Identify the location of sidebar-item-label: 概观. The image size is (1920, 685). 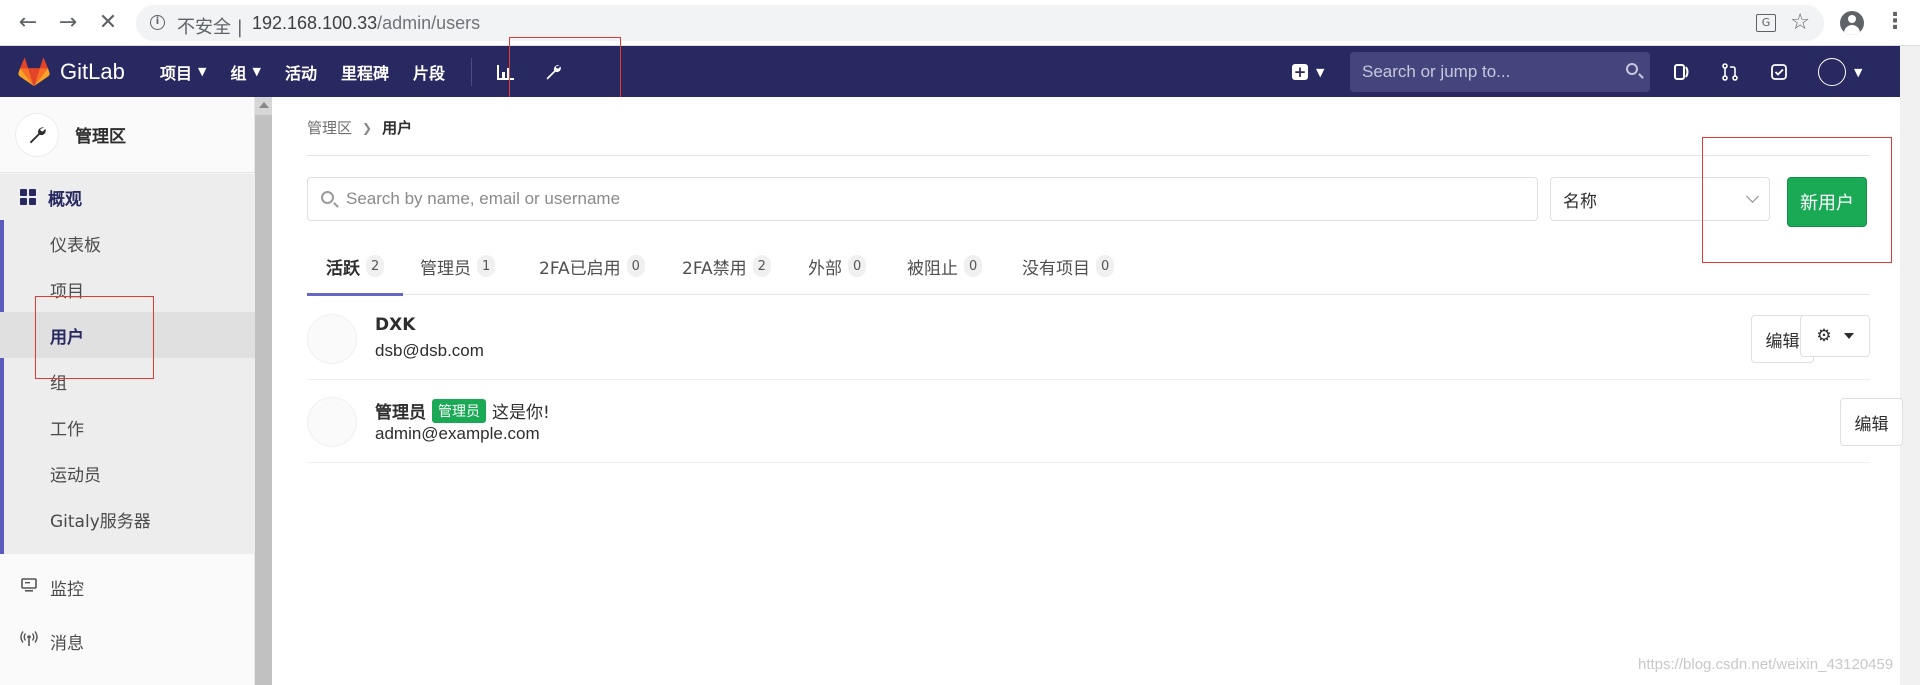
(65, 199).